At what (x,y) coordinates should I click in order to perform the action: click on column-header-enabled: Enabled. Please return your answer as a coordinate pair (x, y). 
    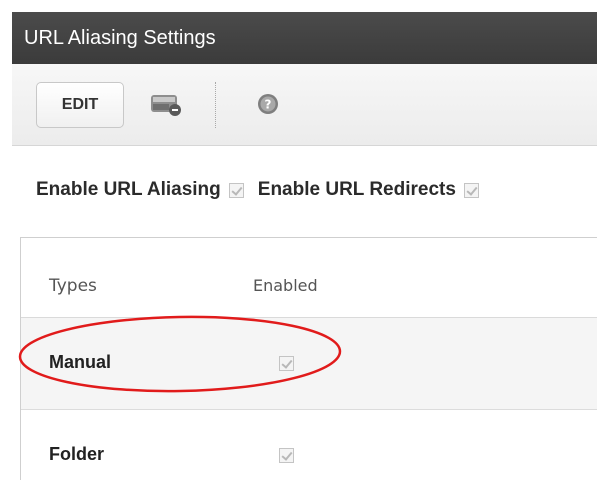
    Looking at the image, I should click on (285, 285).